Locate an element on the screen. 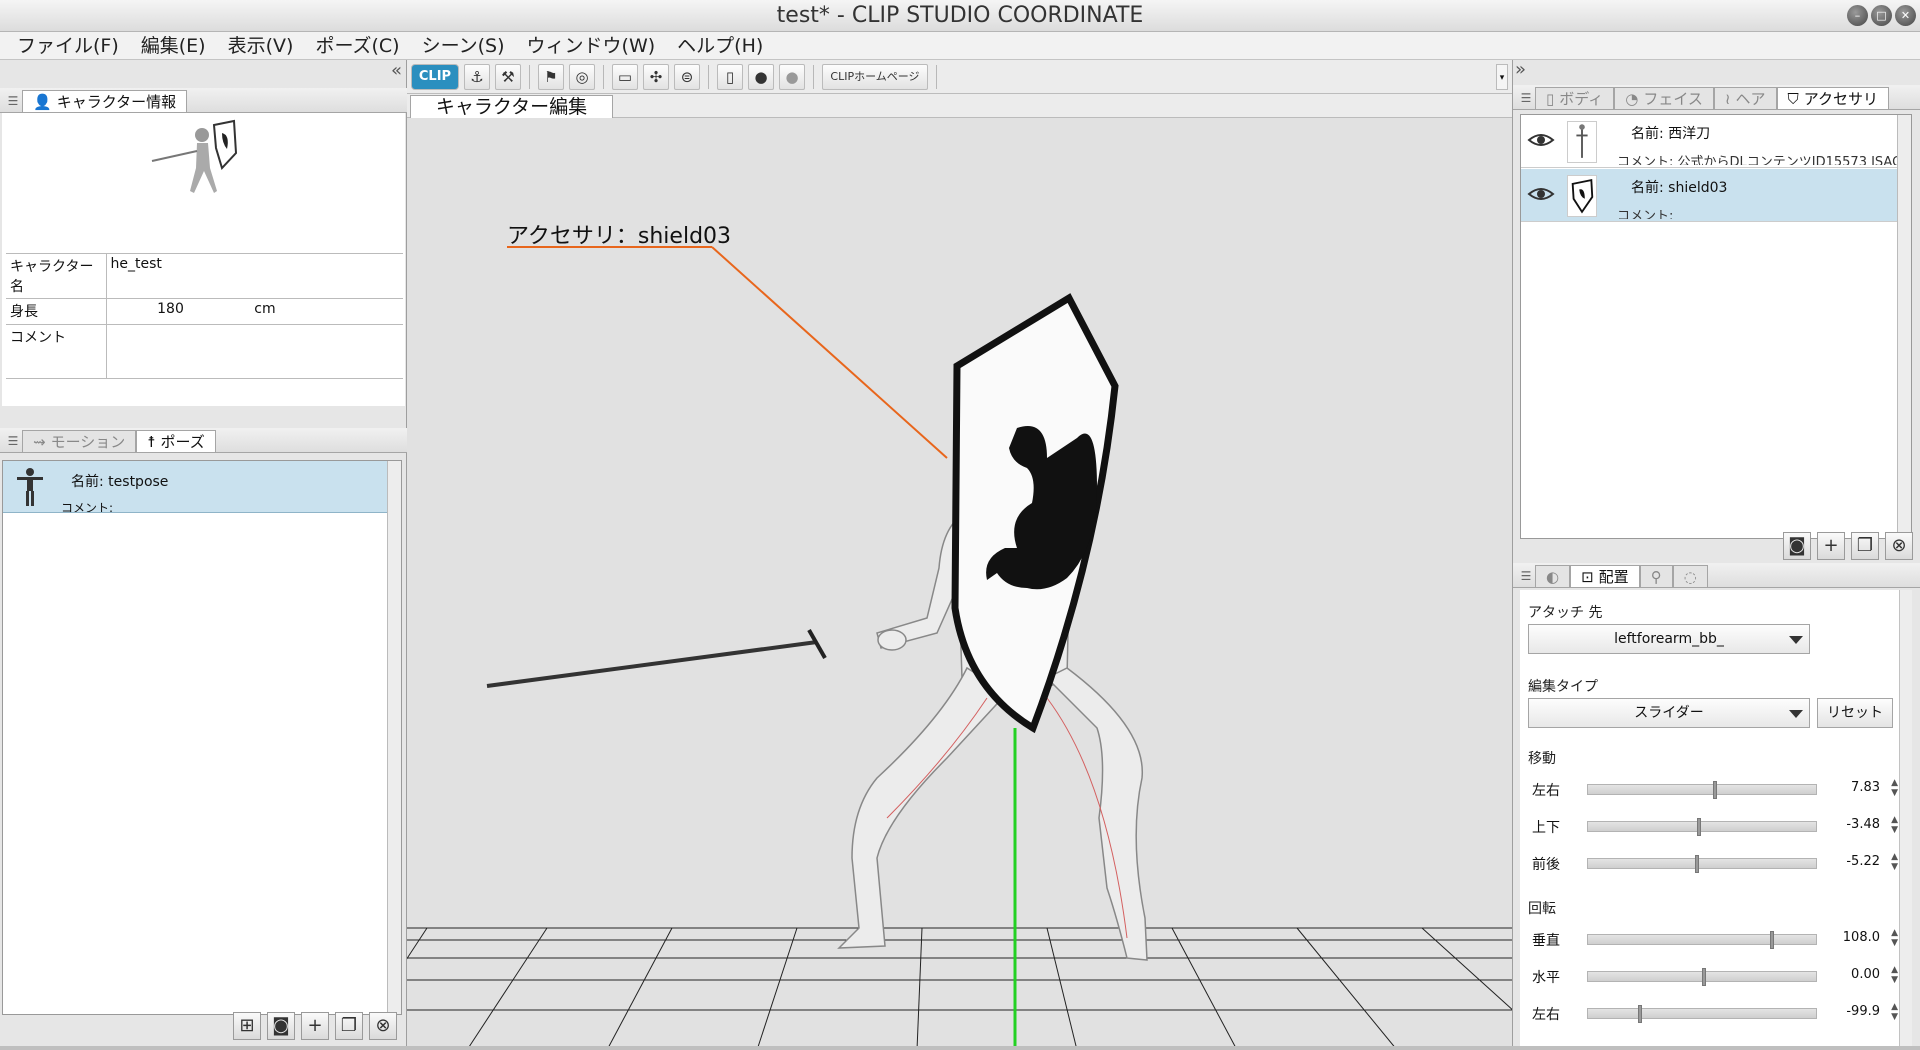 The height and width of the screenshot is (1050, 1920). sphere-grid-icon: ⊜ is located at coordinates (687, 76).